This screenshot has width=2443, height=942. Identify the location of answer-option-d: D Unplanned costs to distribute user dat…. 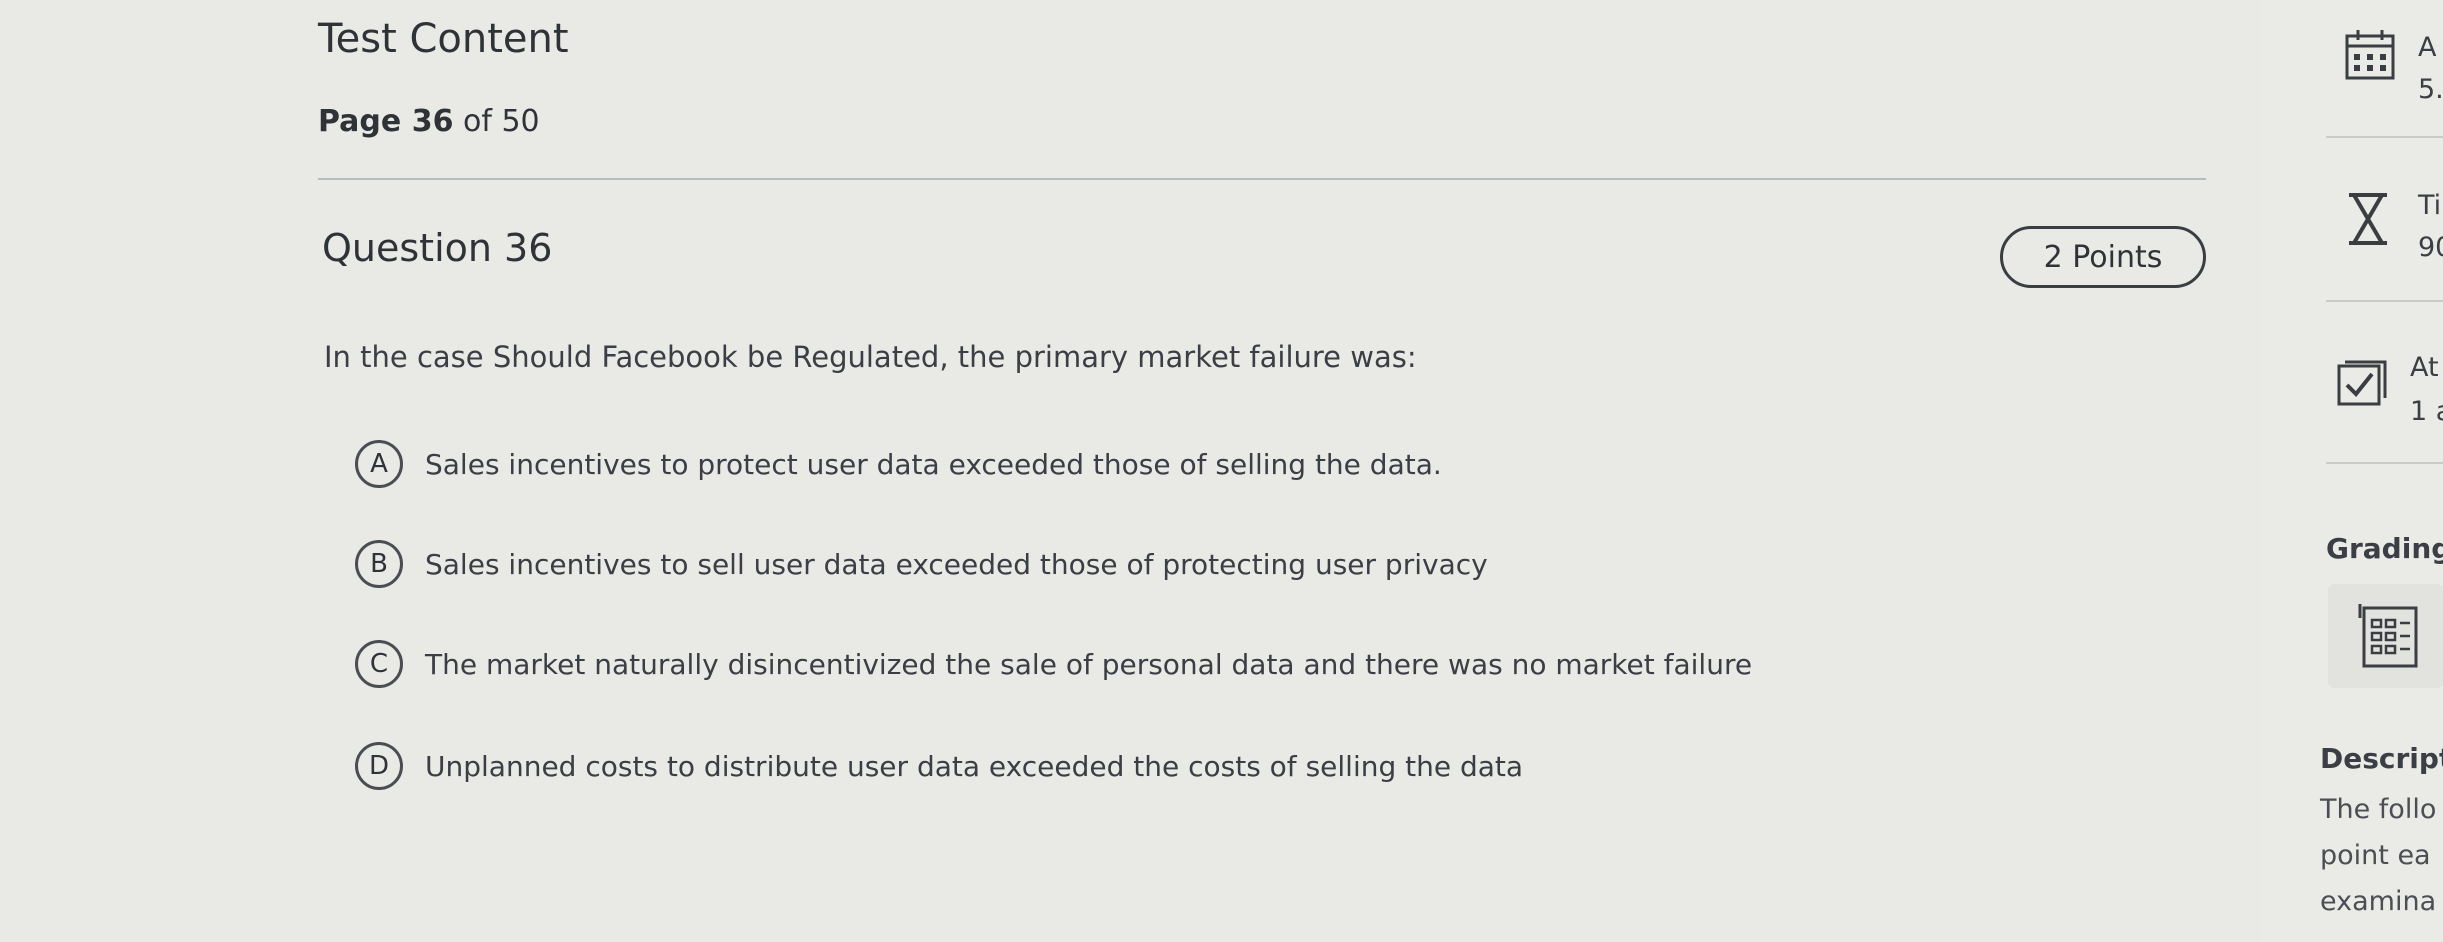
(939, 766).